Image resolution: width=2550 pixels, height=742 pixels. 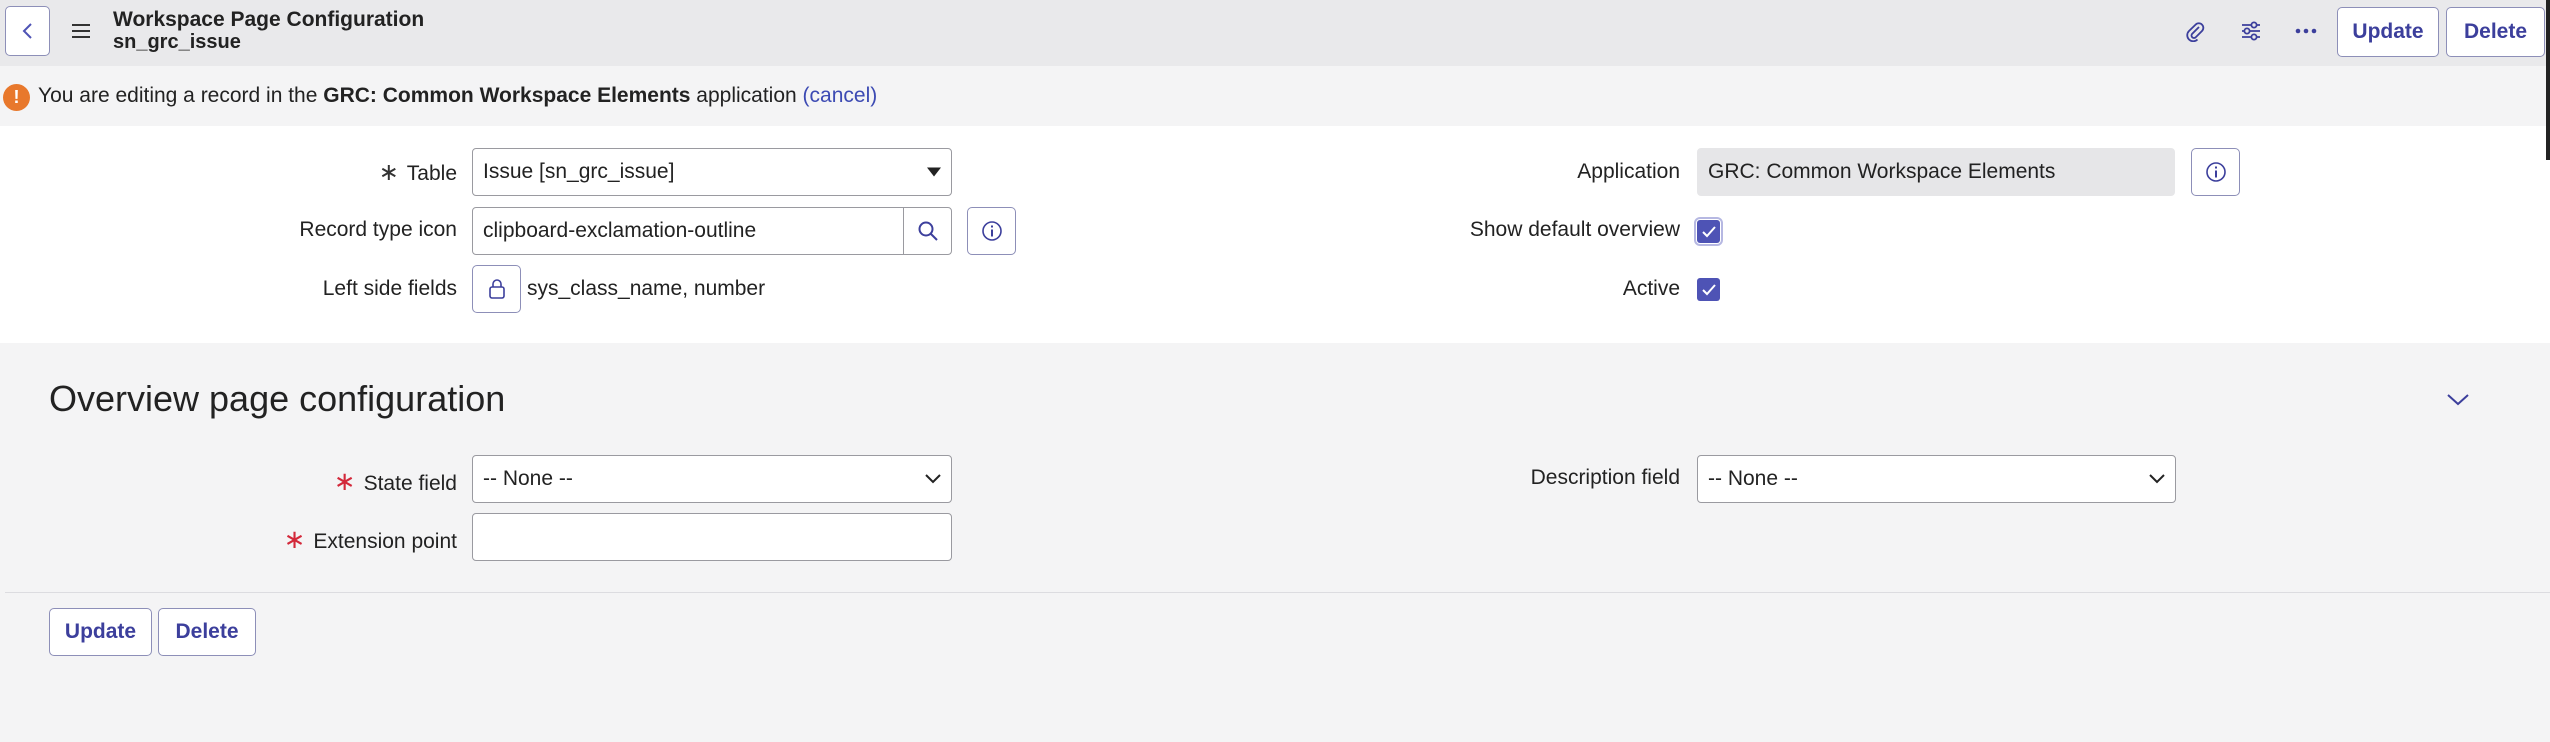 What do you see at coordinates (1277, 592) in the screenshot?
I see `section-divider` at bounding box center [1277, 592].